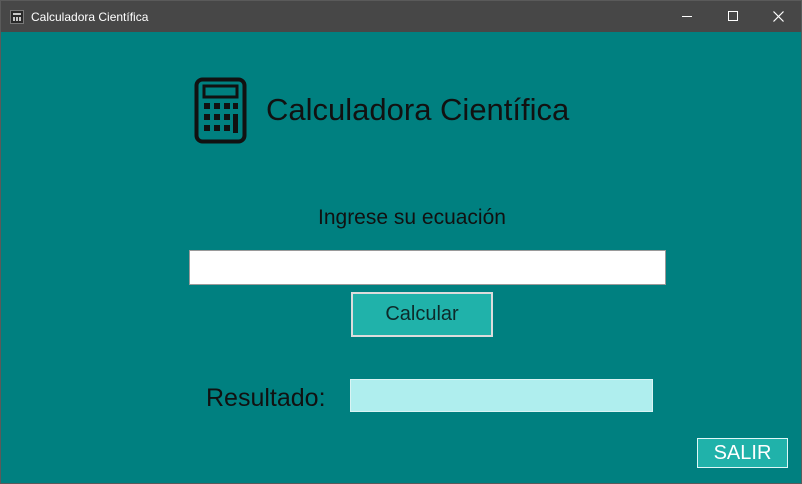 The width and height of the screenshot is (802, 484). Describe the element at coordinates (266, 398) in the screenshot. I see `result-label: Resultado:` at that location.